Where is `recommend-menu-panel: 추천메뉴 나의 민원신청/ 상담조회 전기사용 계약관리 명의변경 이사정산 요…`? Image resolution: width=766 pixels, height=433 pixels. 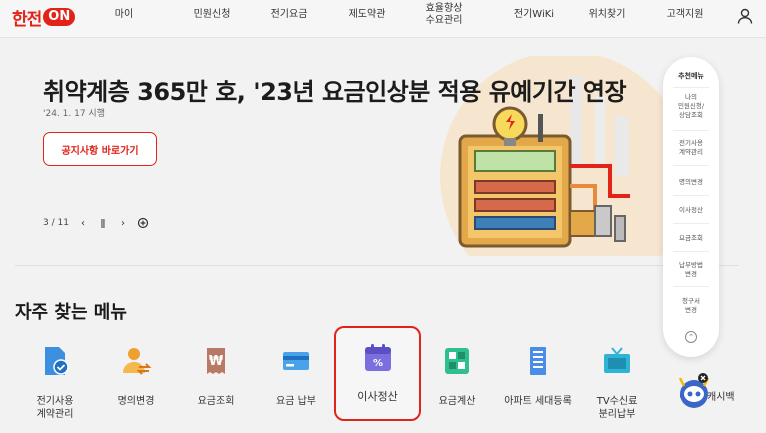
recommend-menu-panel: 추천메뉴 나의 민원신청/ 상담조회 전기사용 계약관리 명의변경 이사정산 요… is located at coordinates (691, 207).